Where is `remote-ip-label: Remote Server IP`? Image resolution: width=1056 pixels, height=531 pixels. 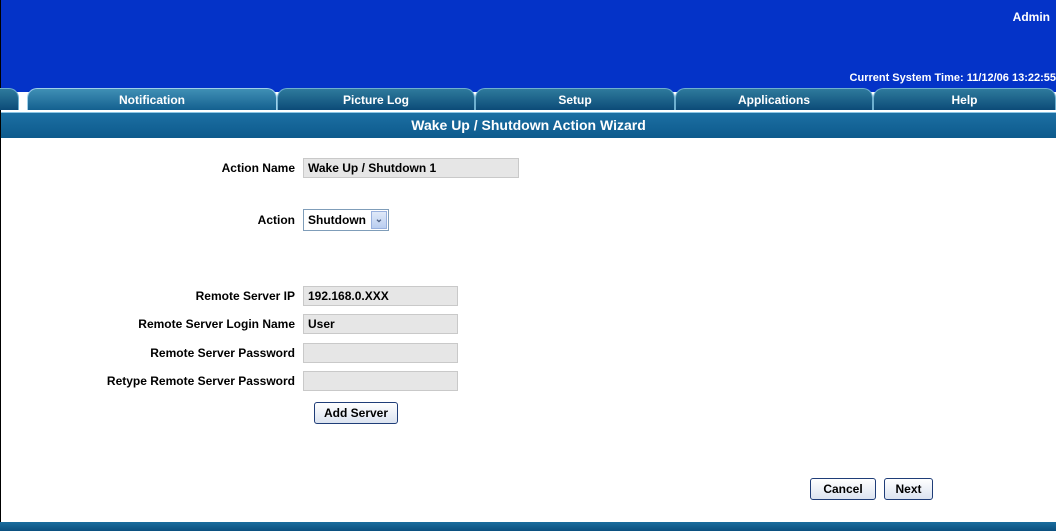 remote-ip-label: Remote Server IP is located at coordinates (245, 296).